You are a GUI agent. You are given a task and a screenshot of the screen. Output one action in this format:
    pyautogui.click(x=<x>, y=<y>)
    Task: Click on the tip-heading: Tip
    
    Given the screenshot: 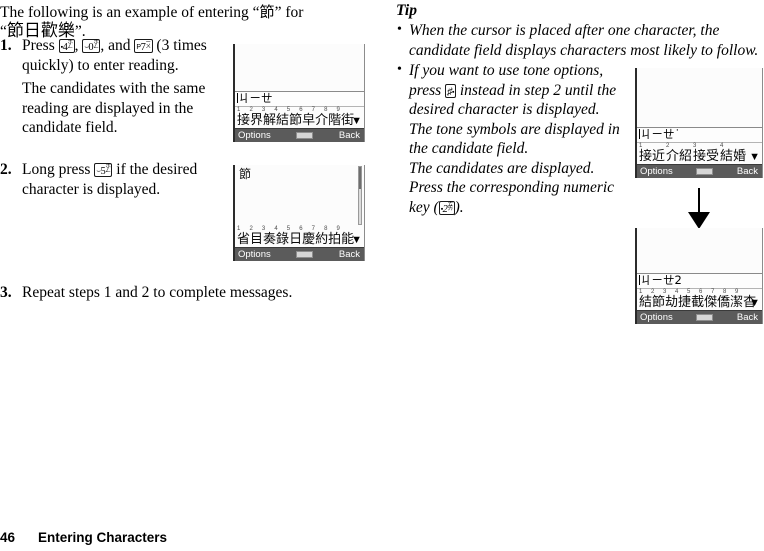 What is the action you would take?
    pyautogui.click(x=406, y=10)
    